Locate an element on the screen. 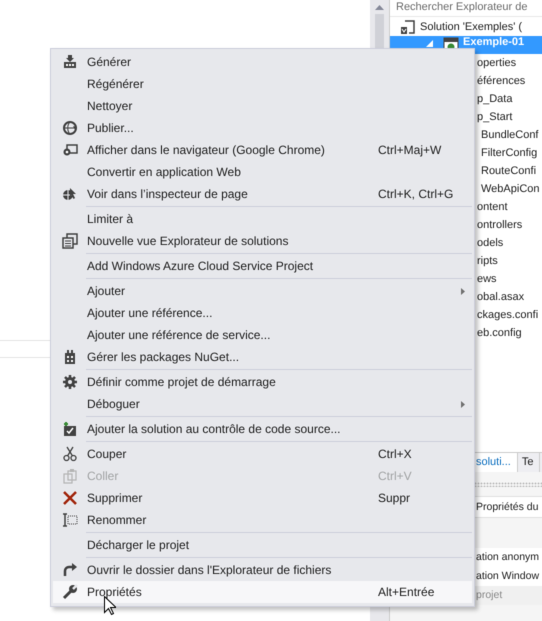 Image resolution: width=542 pixels, height=621 pixels. browser-icon is located at coordinates (70, 150).